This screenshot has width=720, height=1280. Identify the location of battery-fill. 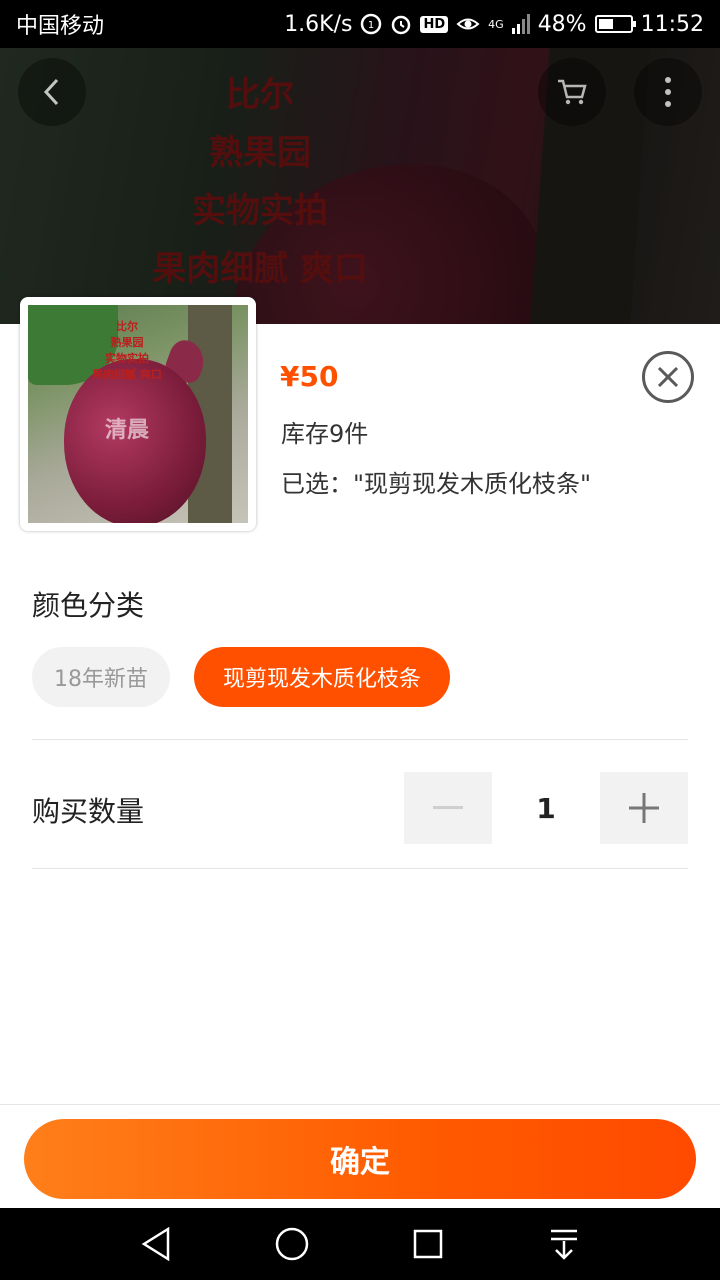
(605, 24).